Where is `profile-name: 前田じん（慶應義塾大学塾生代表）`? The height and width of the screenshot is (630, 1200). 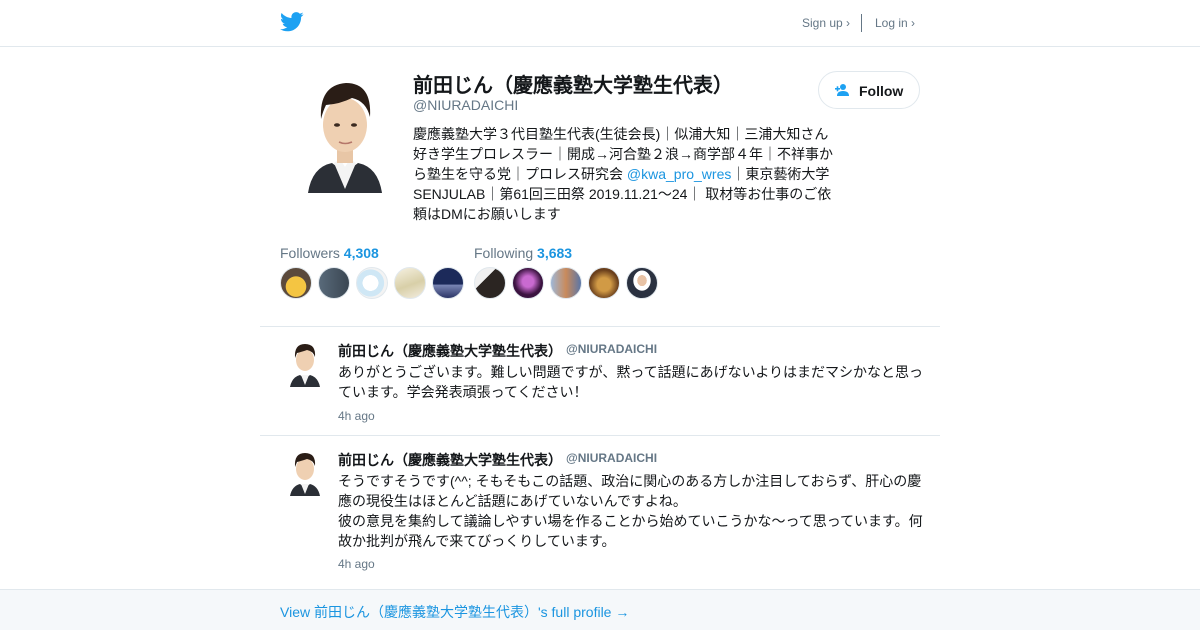
profile-name: 前田じん（慶應義塾大学塾生代表） is located at coordinates (573, 86).